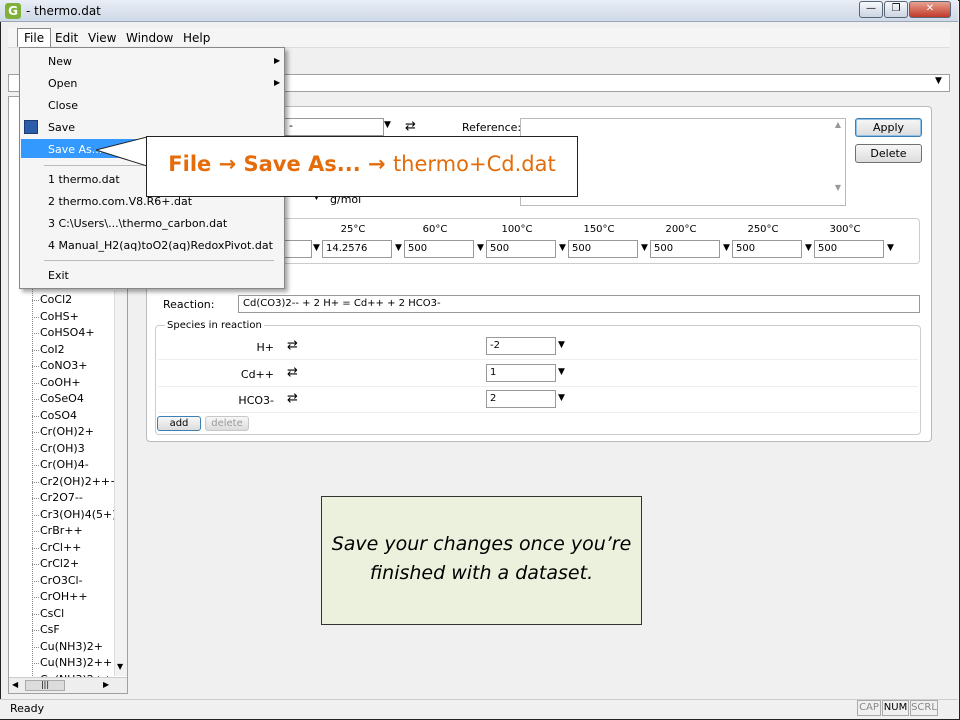 The image size is (960, 720). What do you see at coordinates (61, 580) in the screenshot?
I see `tree-item: CrO3Cl-` at bounding box center [61, 580].